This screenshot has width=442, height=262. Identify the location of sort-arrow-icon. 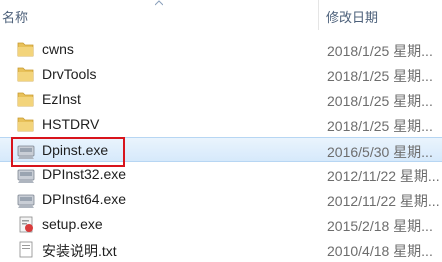
(159, 3).